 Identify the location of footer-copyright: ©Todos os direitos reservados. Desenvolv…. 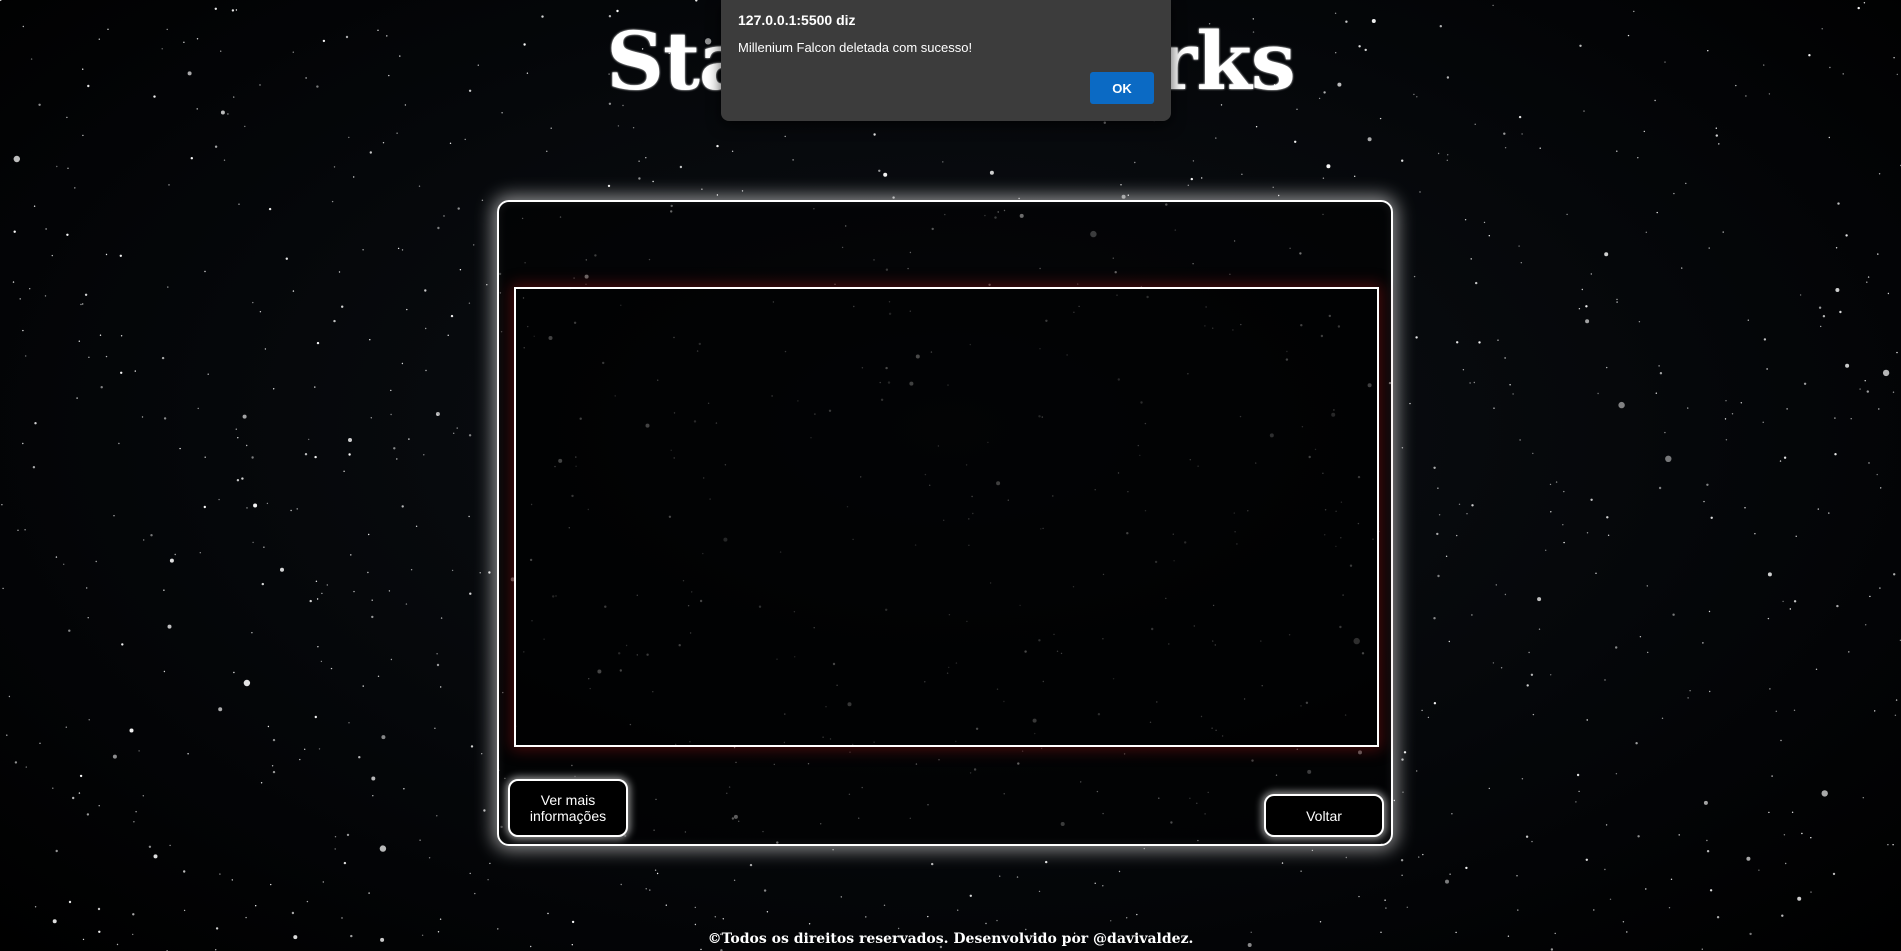
(950, 939).